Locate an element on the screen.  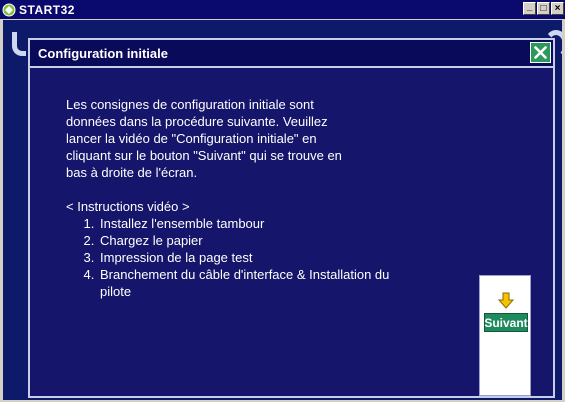
maximize-button: □ is located at coordinates (543, 8).